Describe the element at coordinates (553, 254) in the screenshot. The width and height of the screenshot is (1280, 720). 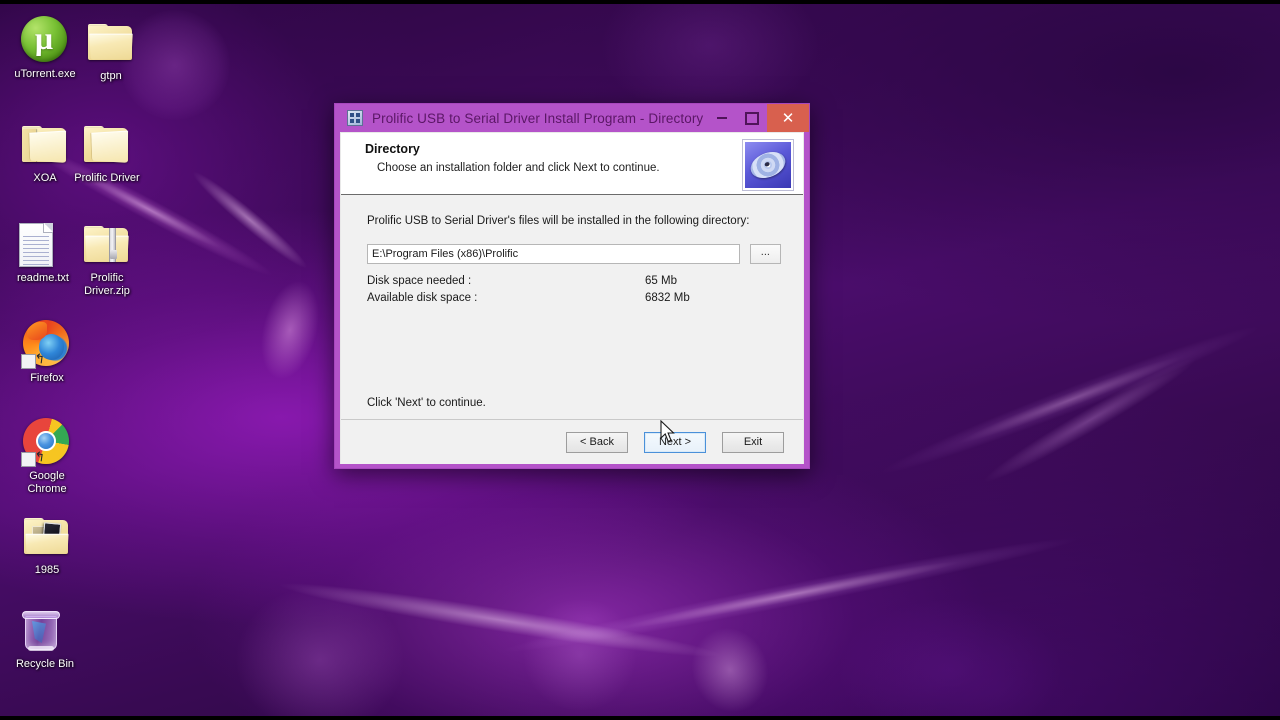
I see `install-path-input` at that location.